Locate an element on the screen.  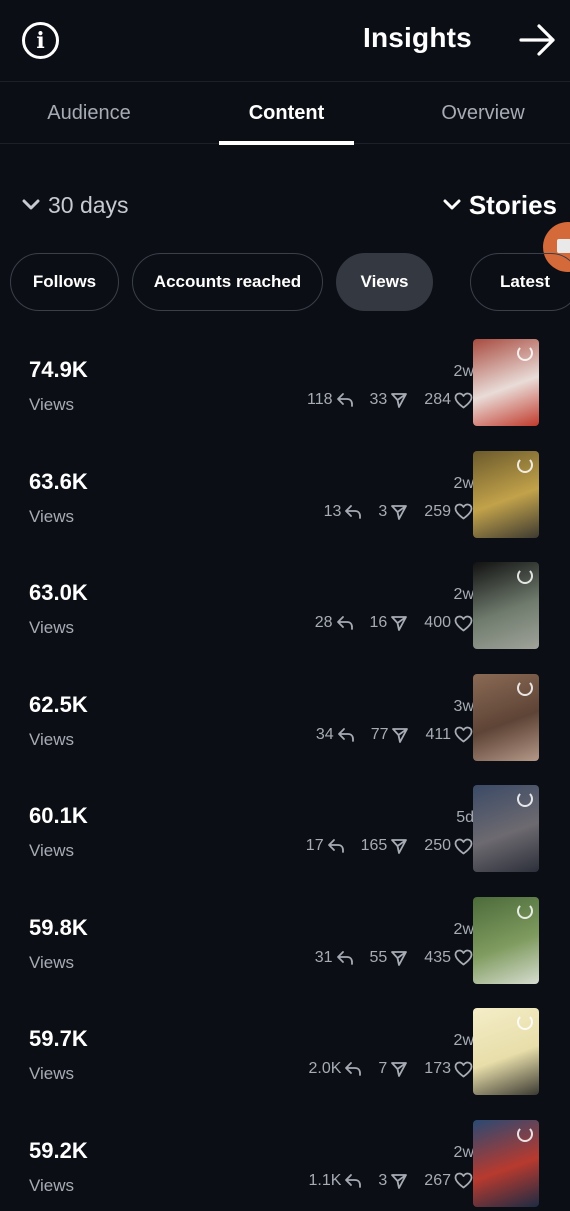
replies-stat: 2.0K is located at coordinates (335, 1069).